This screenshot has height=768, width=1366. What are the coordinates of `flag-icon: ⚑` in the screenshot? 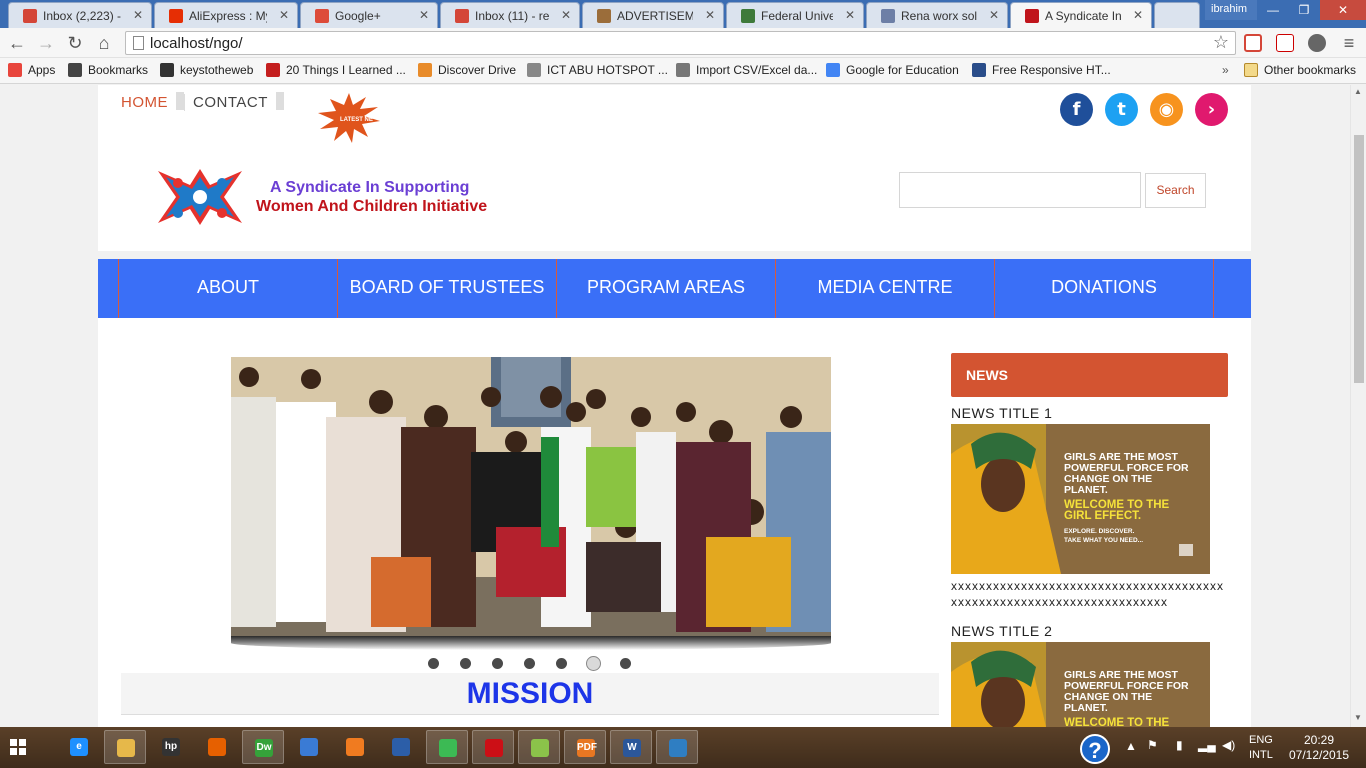 It's located at (1152, 745).